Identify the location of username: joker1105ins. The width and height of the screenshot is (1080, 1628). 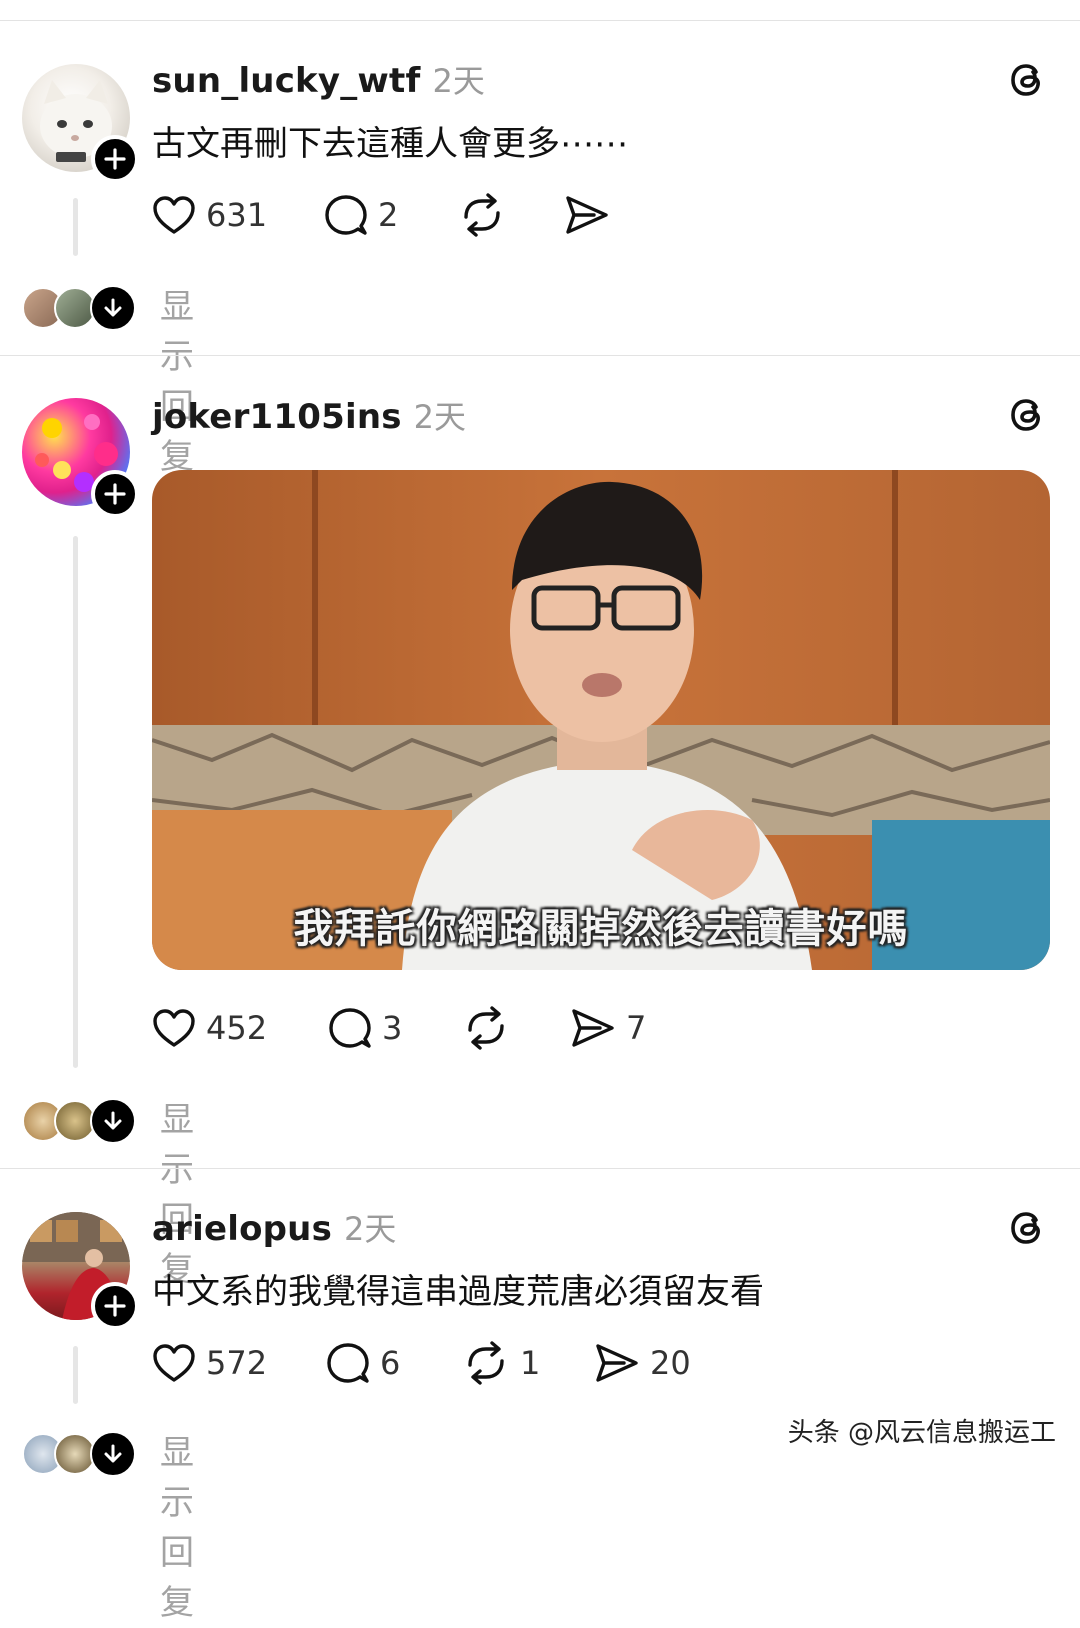
(277, 417).